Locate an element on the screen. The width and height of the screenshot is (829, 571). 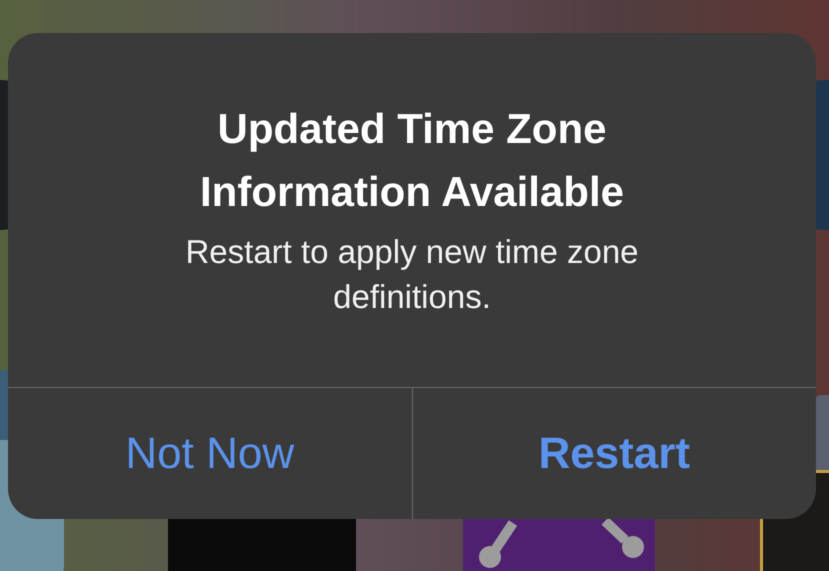
cancel-button: Not Now is located at coordinates (210, 453).